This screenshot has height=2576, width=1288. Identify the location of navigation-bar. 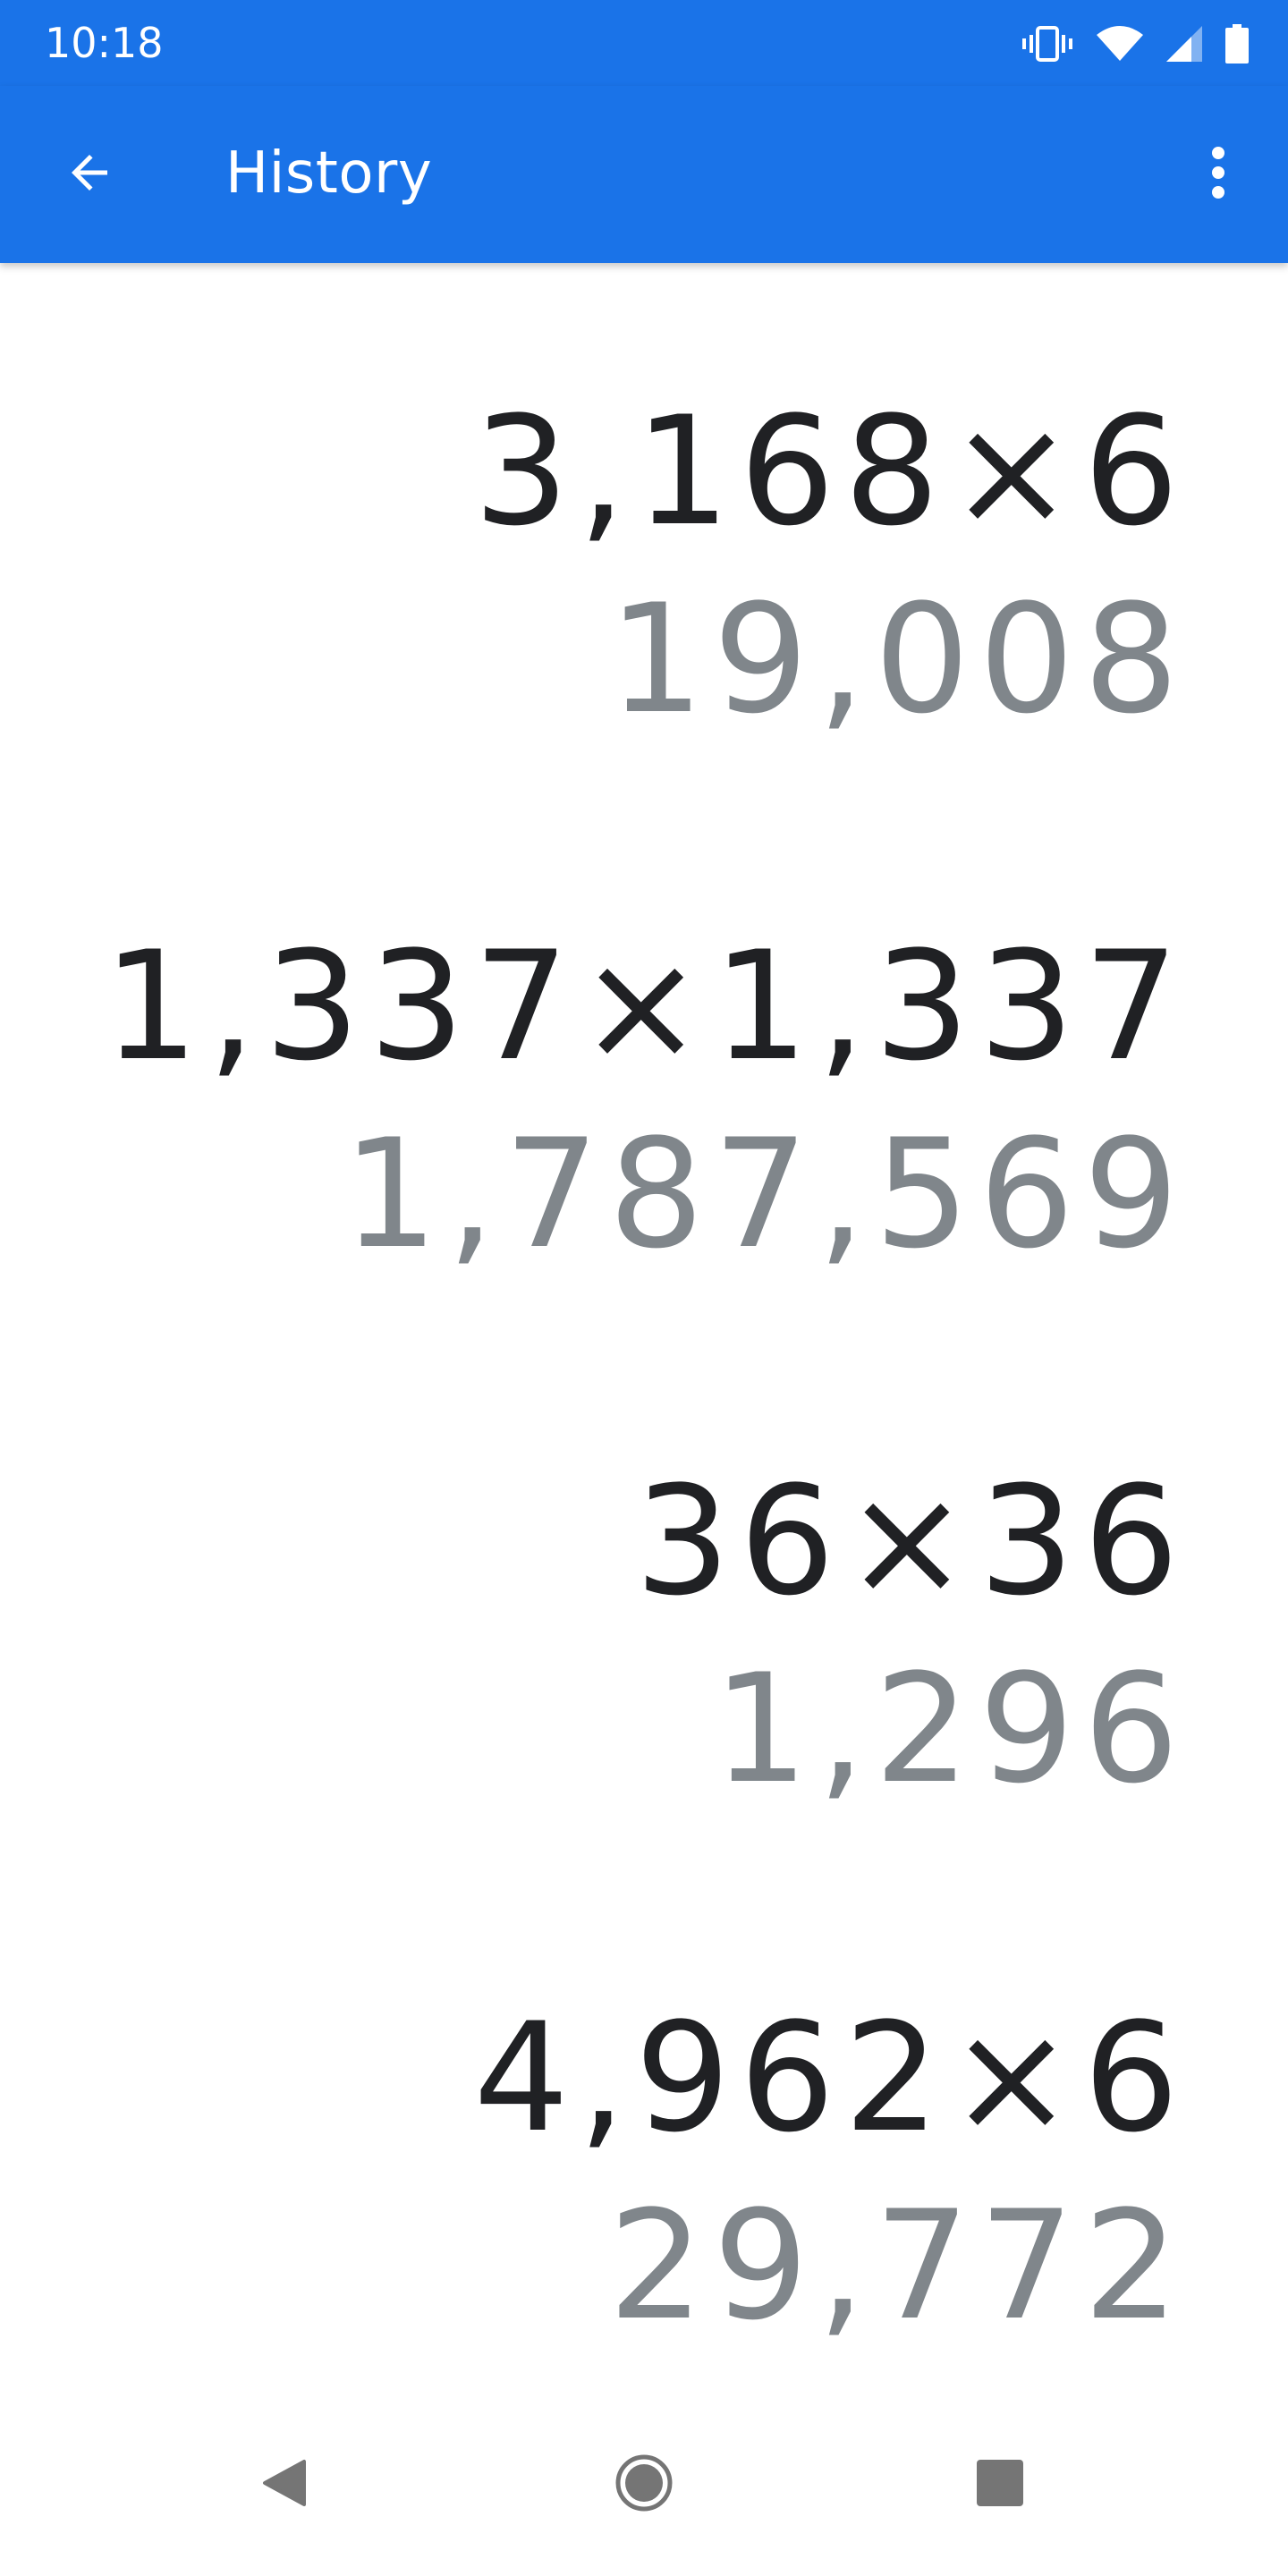
(644, 2485).